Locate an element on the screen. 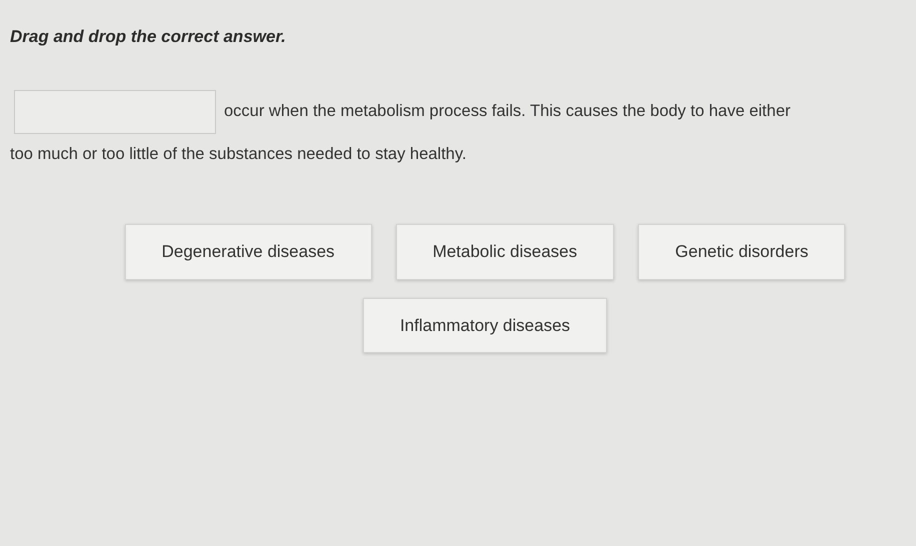  instruction-text: Drag and drop the correct answer. is located at coordinates (148, 37).